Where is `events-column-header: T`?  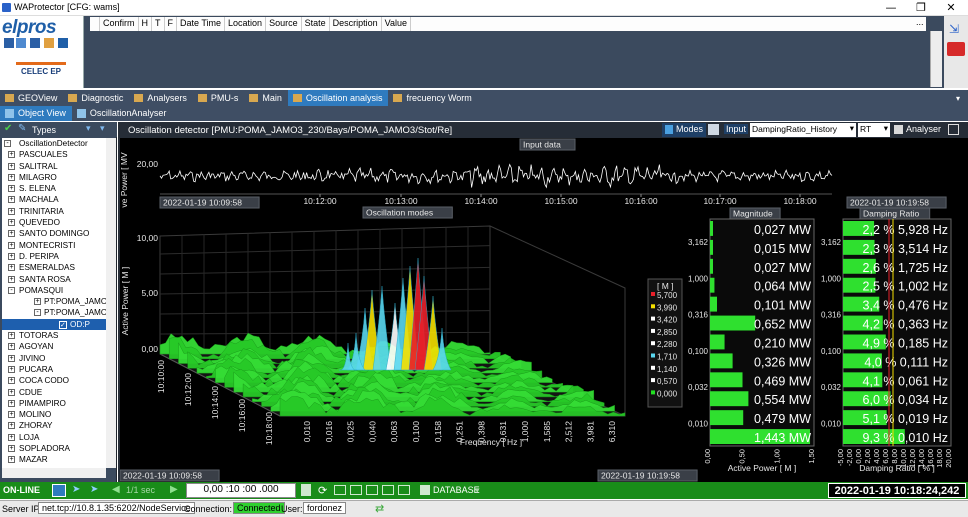 events-column-header: T is located at coordinates (158, 24).